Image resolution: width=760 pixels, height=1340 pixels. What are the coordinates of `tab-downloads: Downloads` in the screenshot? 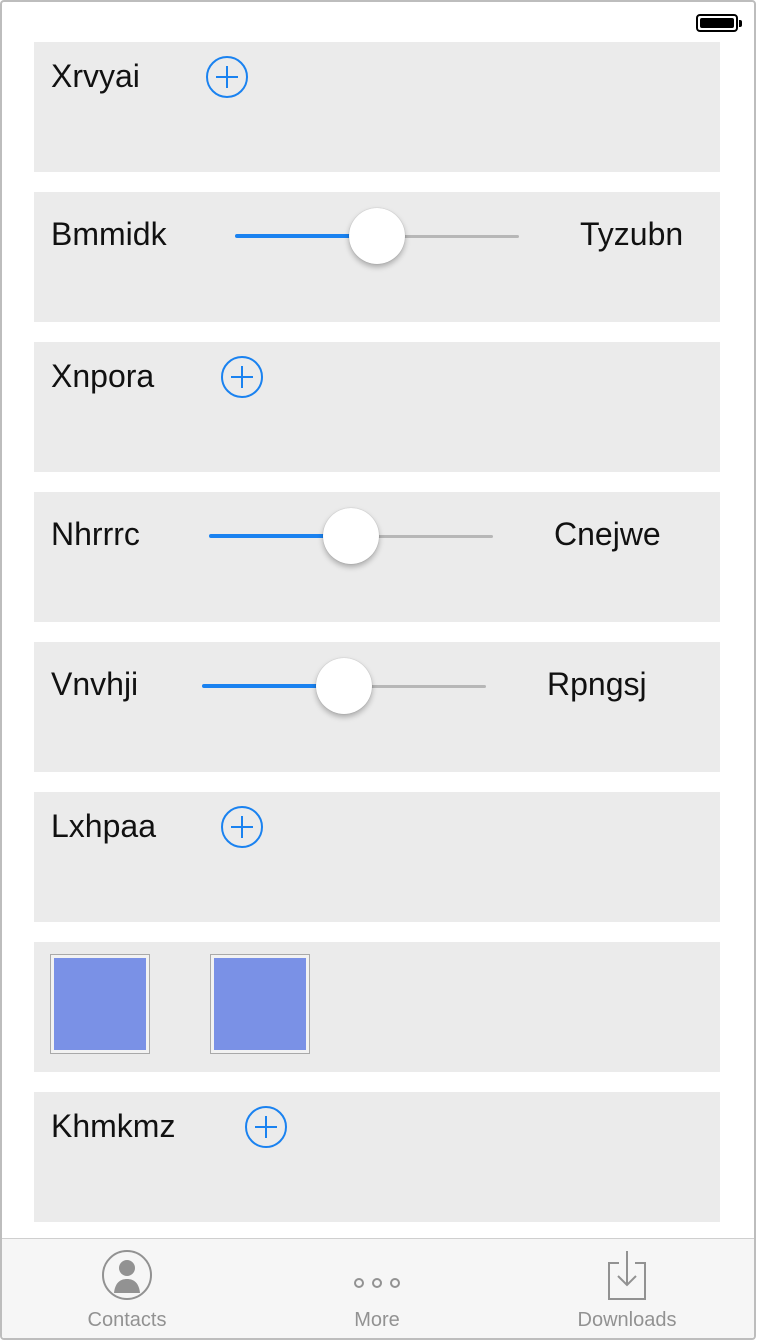 It's located at (627, 1288).